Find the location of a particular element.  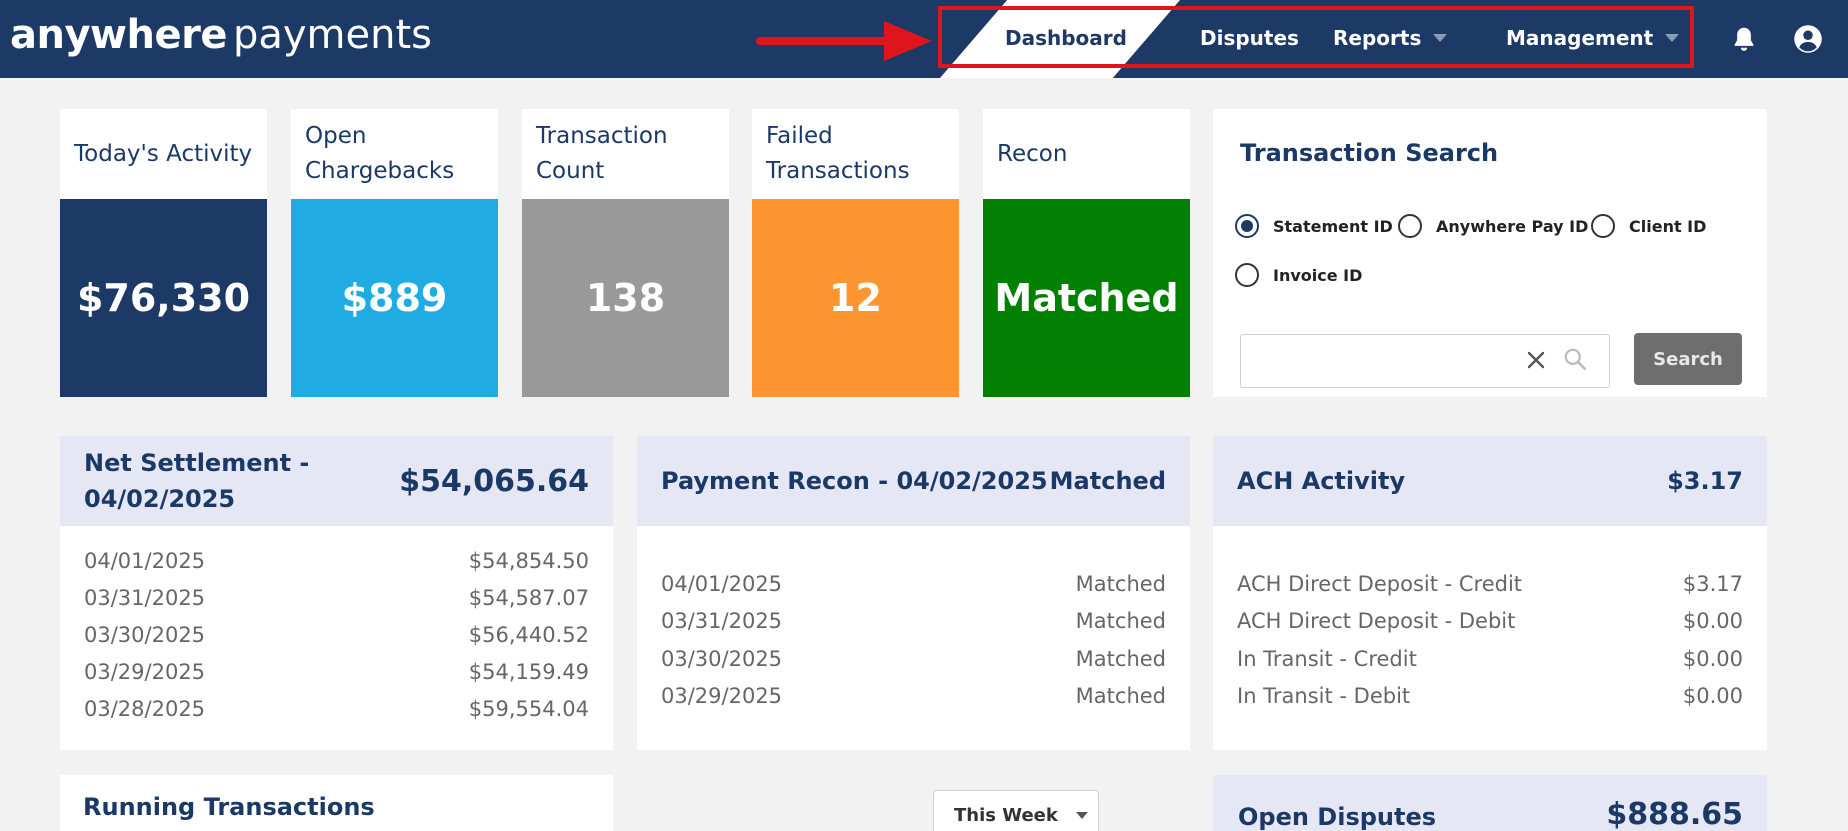

row-amount: $54,854.50 is located at coordinates (528, 560).